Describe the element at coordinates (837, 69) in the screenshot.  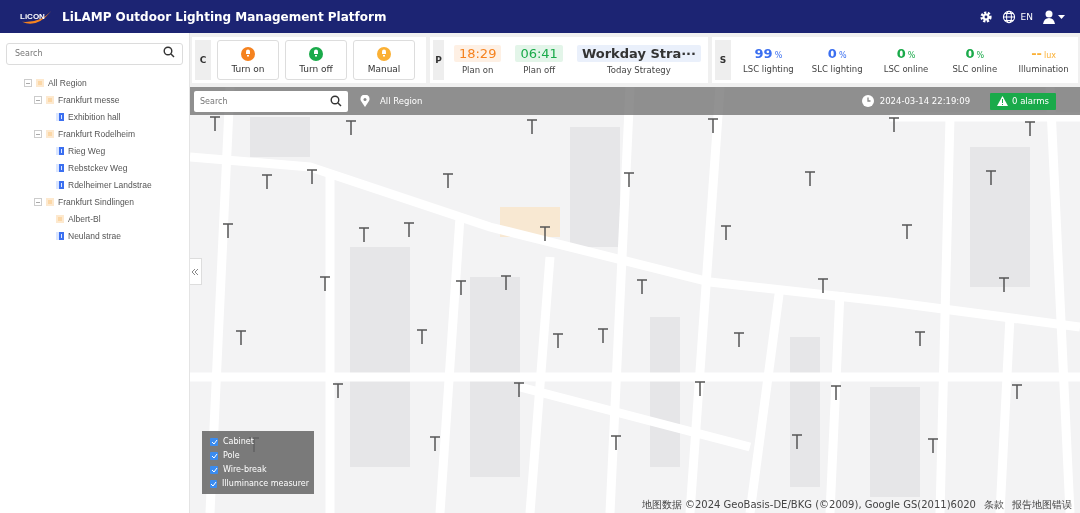
I see `stat-label: SLC lighting` at that location.